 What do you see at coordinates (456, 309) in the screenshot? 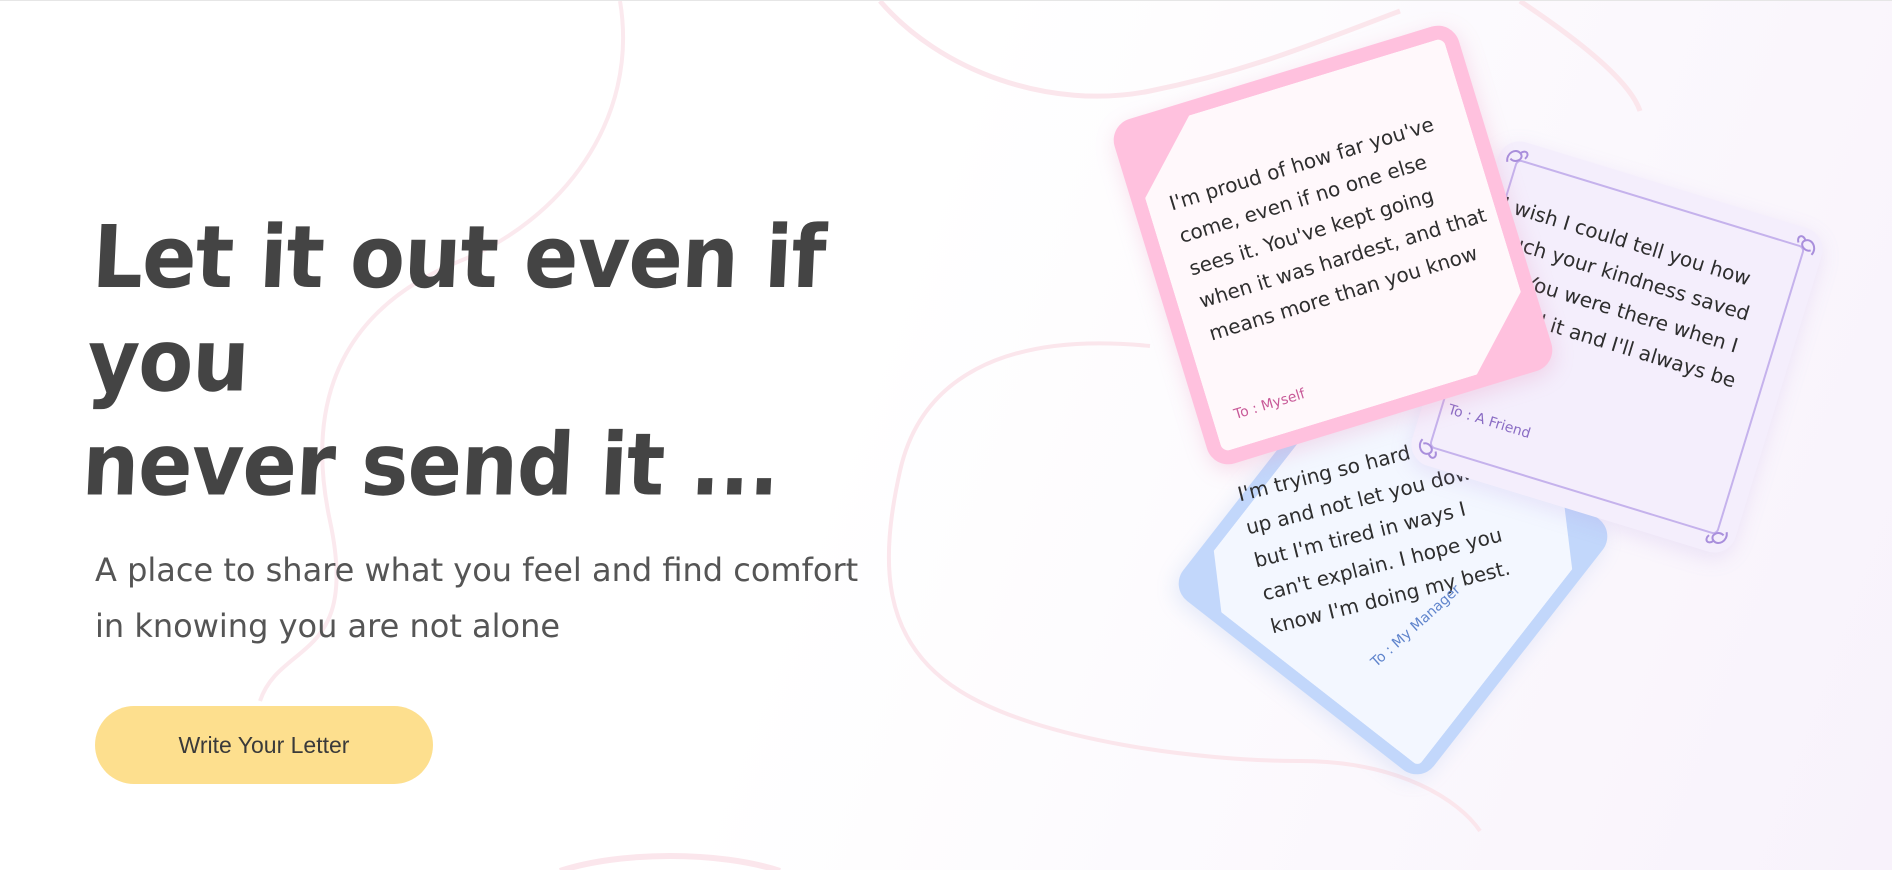
I see `headline-line-1: Let it out even if you` at bounding box center [456, 309].